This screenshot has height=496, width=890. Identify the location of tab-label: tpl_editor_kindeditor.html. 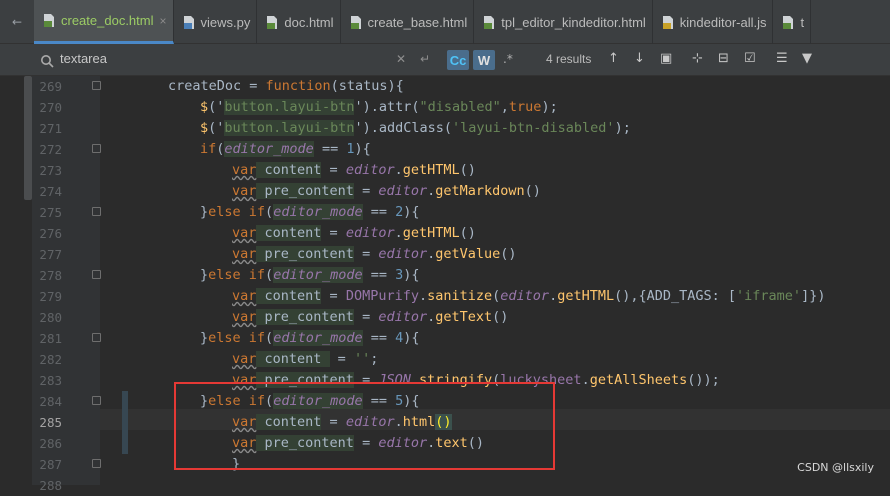
(573, 22).